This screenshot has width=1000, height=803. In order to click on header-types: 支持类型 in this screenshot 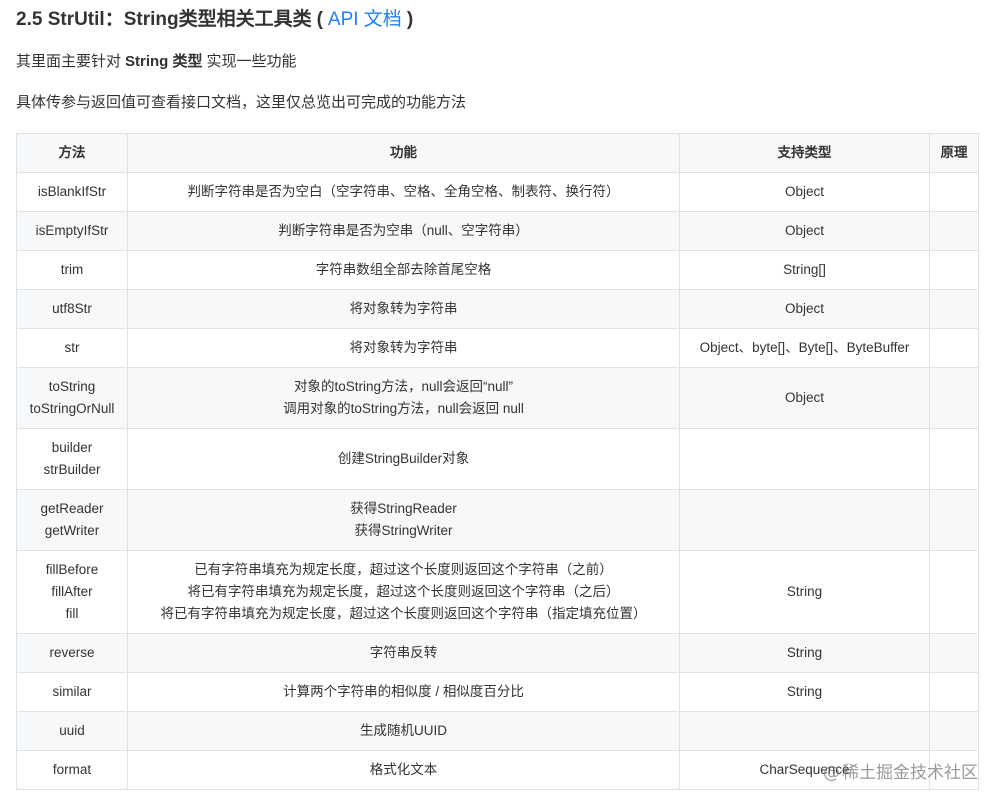, I will do `click(804, 153)`.